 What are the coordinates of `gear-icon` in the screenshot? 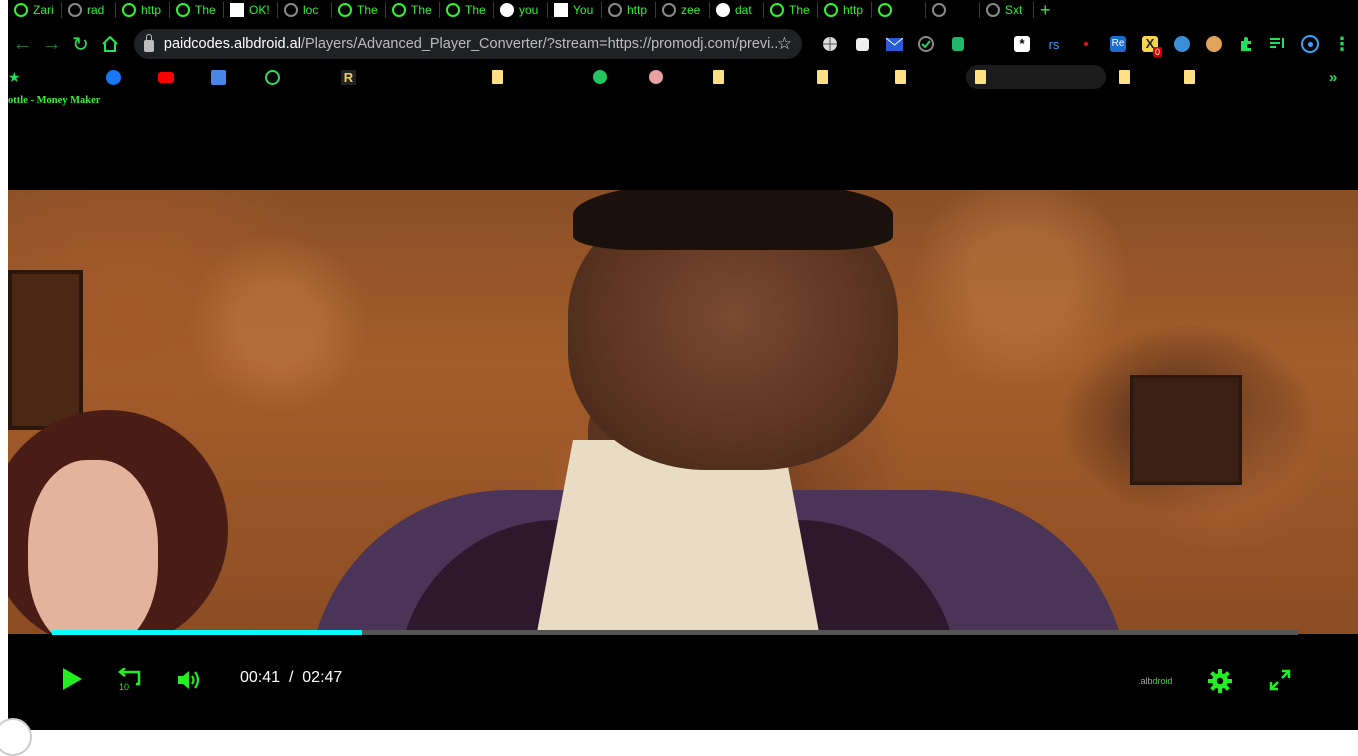 It's located at (1220, 681).